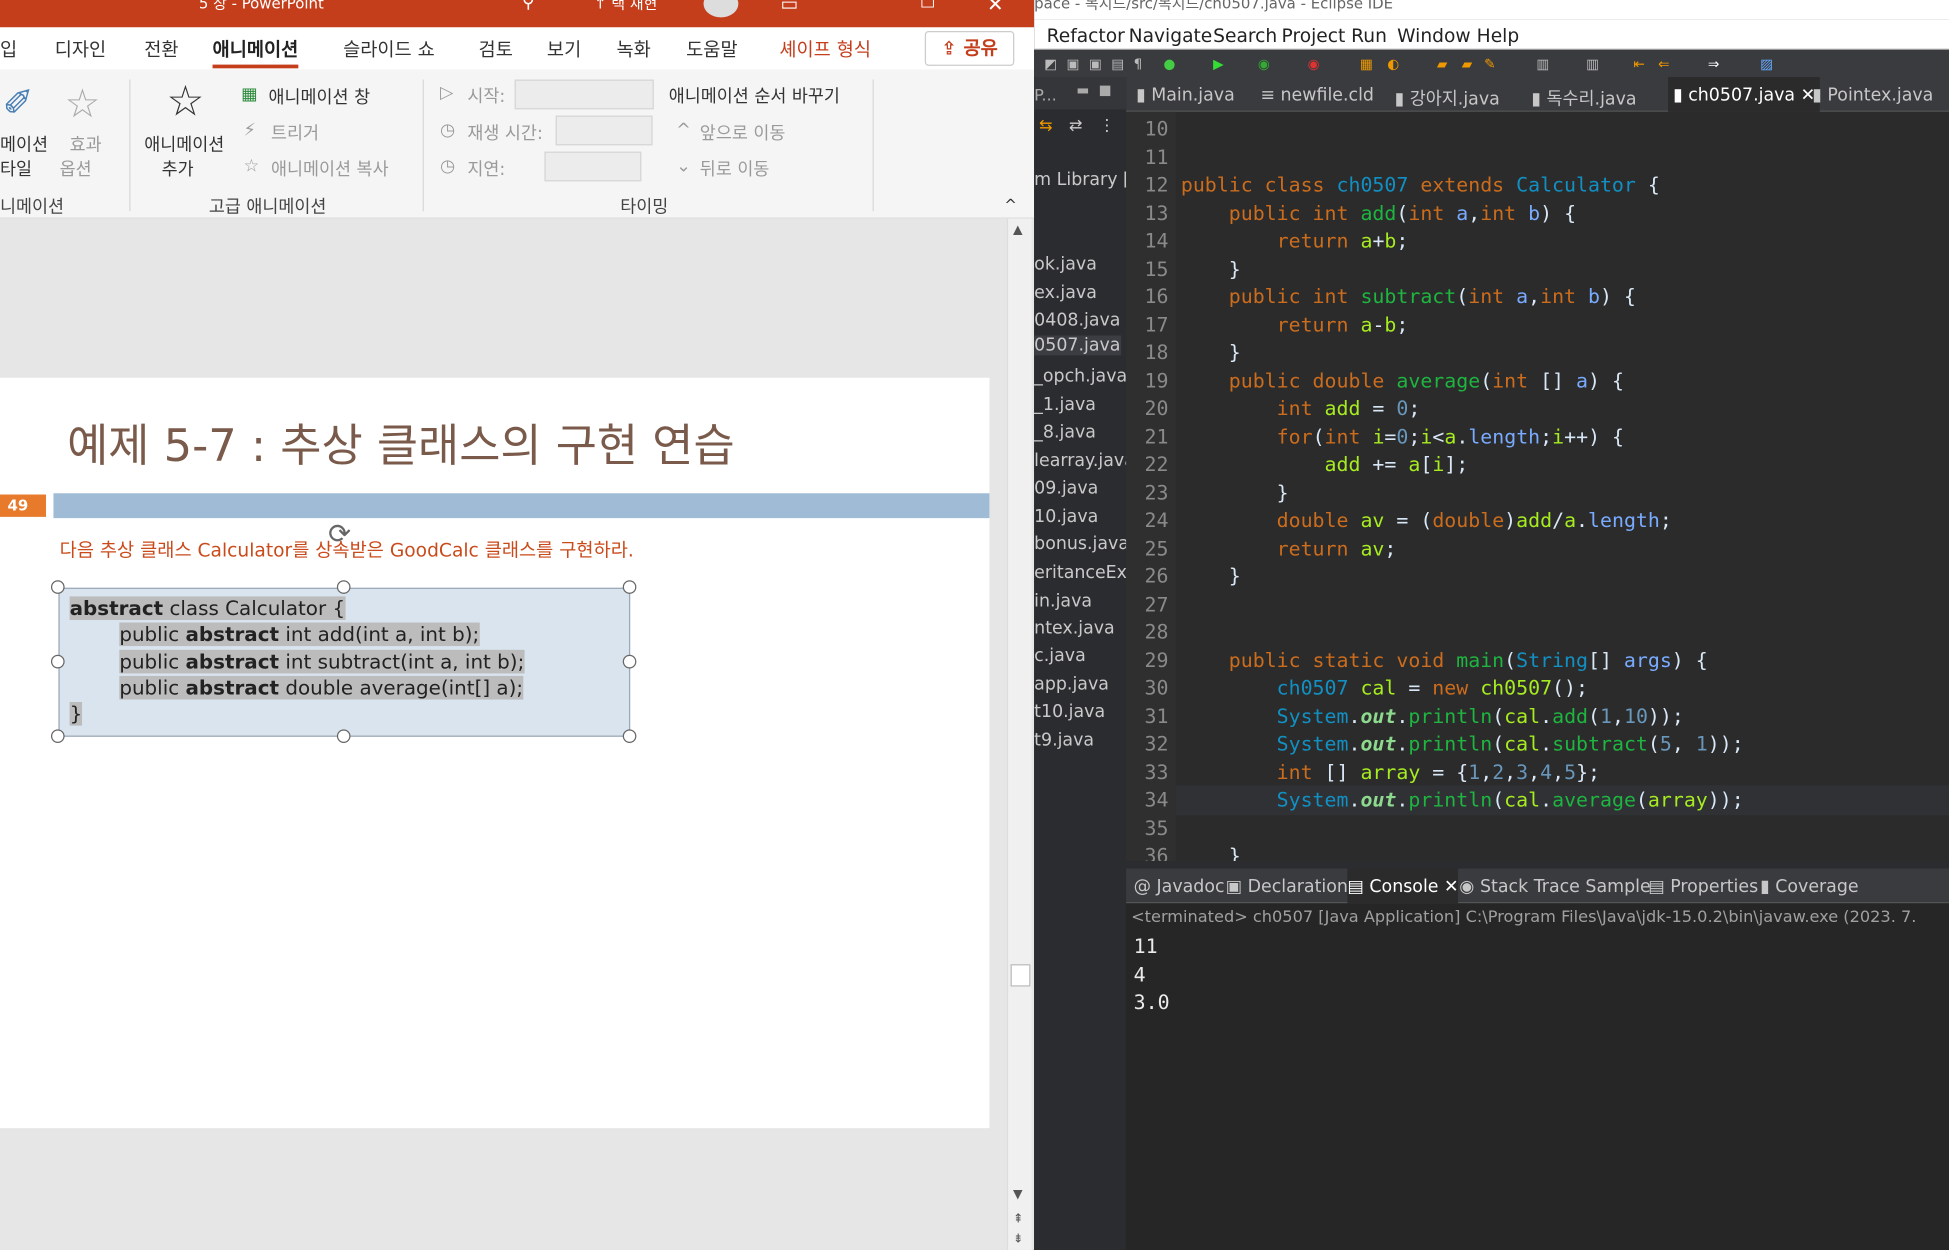 The image size is (1949, 1250). Describe the element at coordinates (1218, 64) in the screenshot. I see `run-icon: ▶` at that location.